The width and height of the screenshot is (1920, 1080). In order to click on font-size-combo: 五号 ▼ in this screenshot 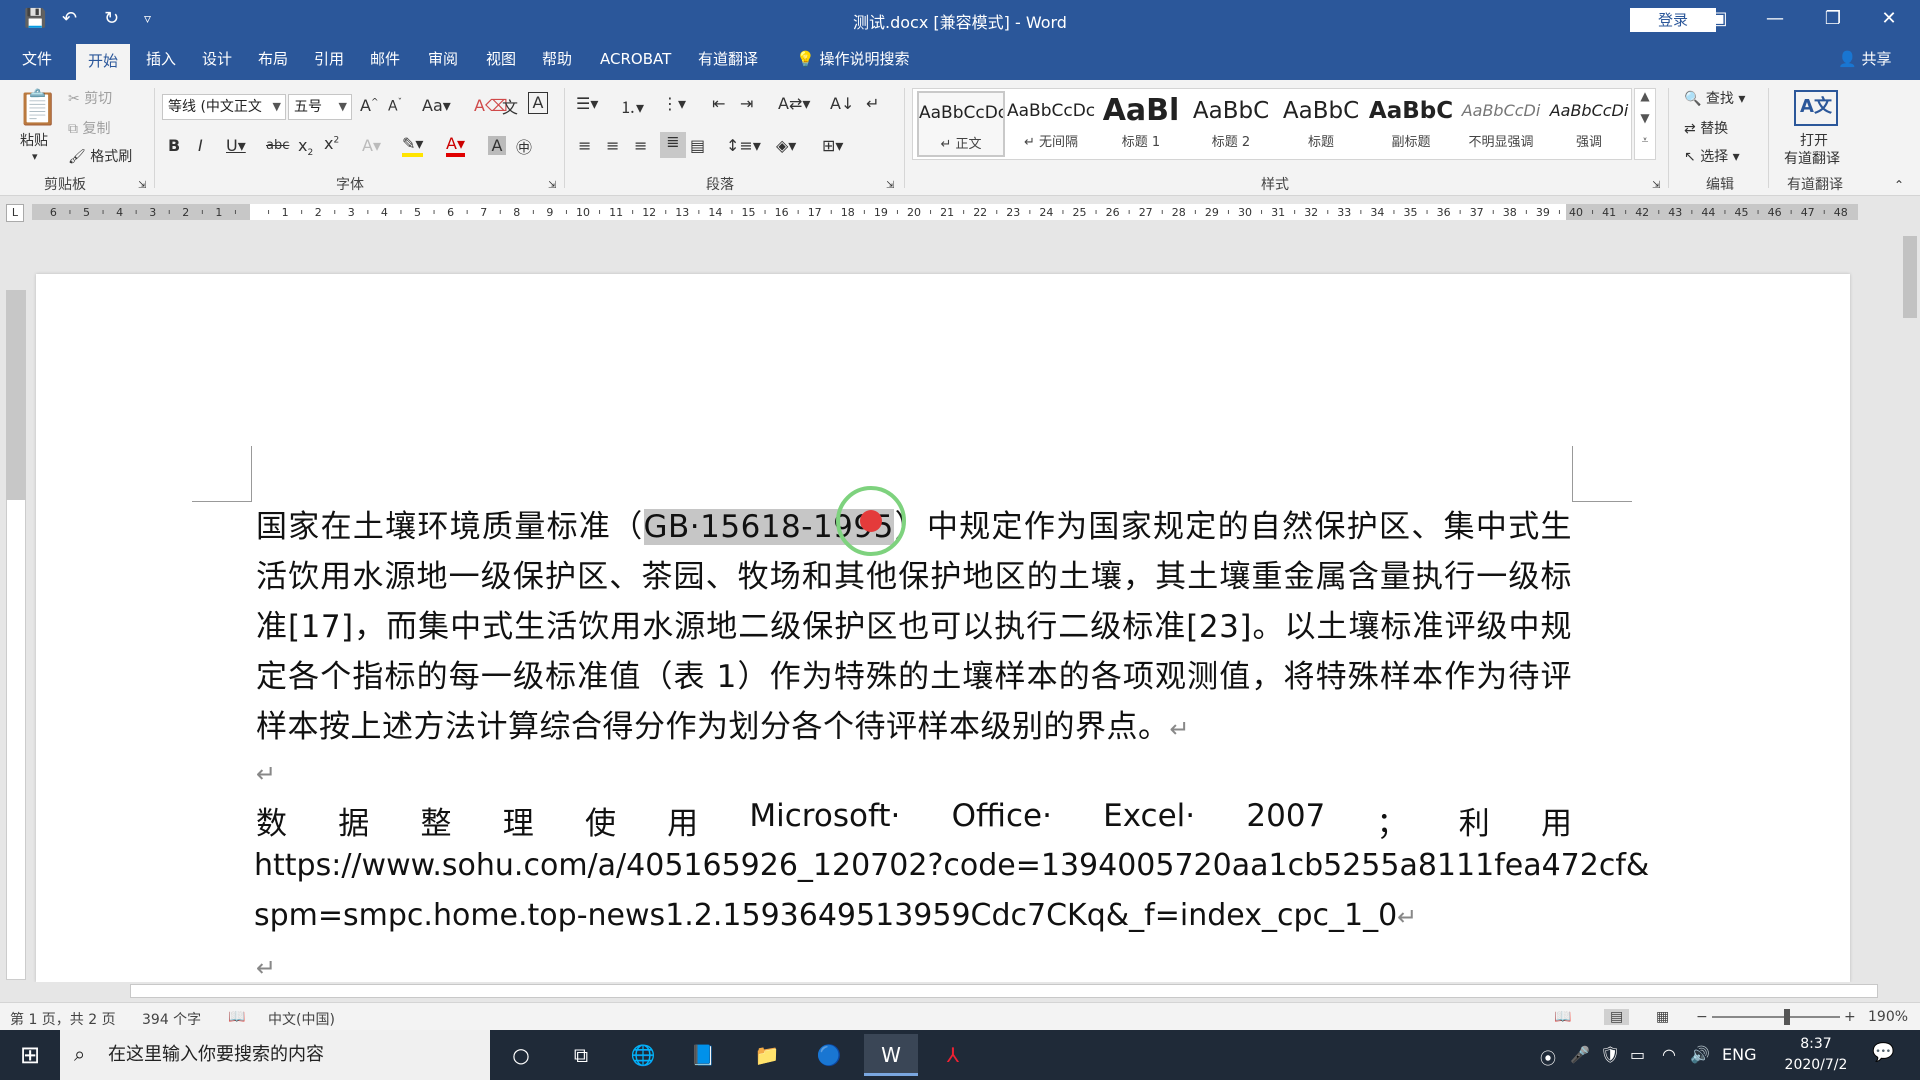, I will do `click(320, 107)`.